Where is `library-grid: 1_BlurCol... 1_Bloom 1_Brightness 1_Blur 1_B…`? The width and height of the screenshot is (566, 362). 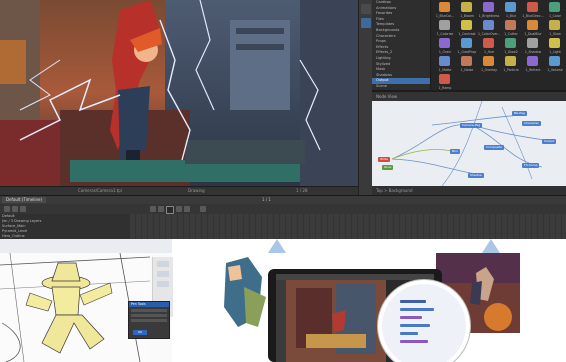 library-grid: 1_BlurCol... 1_Bloom 1_Brightness 1_Blur 1_B… is located at coordinates (500, 45).